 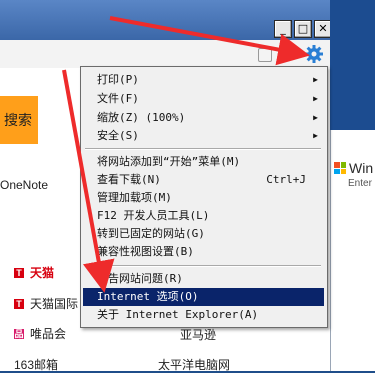 I want to click on menu-item-about-ie: 关于 Internet Explorer(A), so click(x=203, y=315).